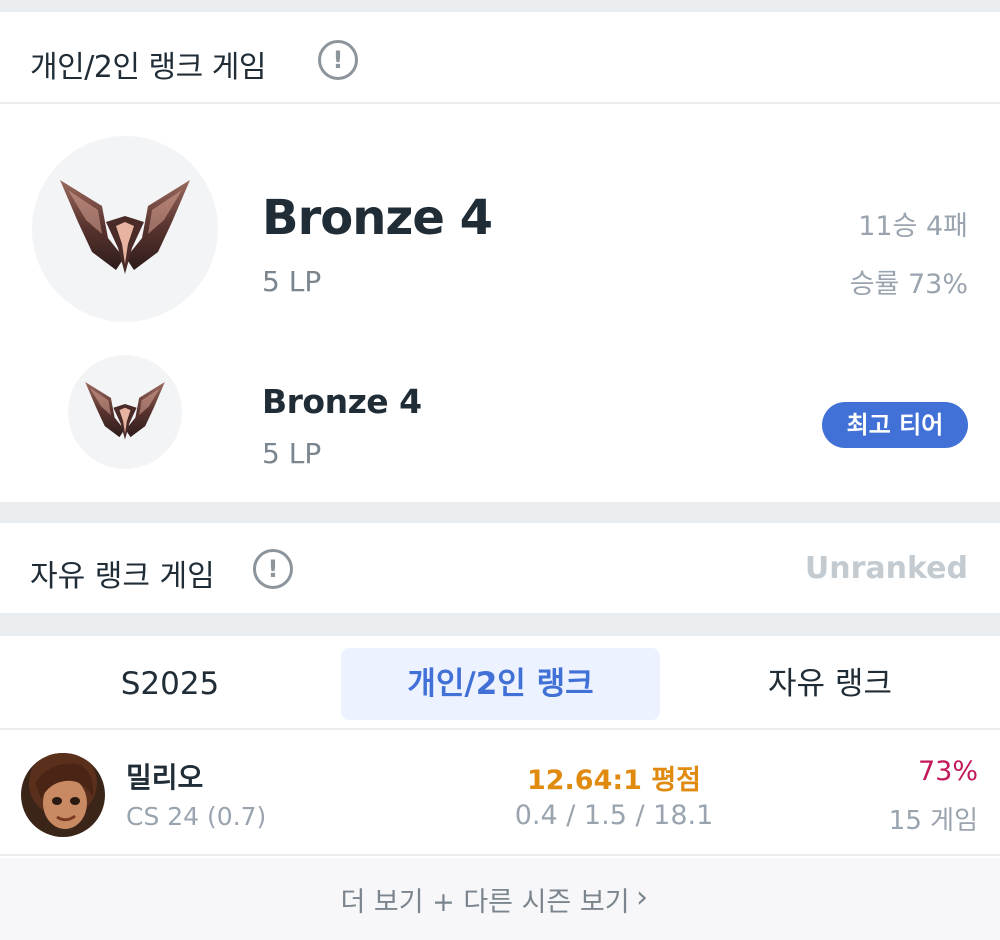  Describe the element at coordinates (500, 568) in the screenshot. I see `flex-rank-panel: 자유 랭크 게임 ! Unranked` at that location.